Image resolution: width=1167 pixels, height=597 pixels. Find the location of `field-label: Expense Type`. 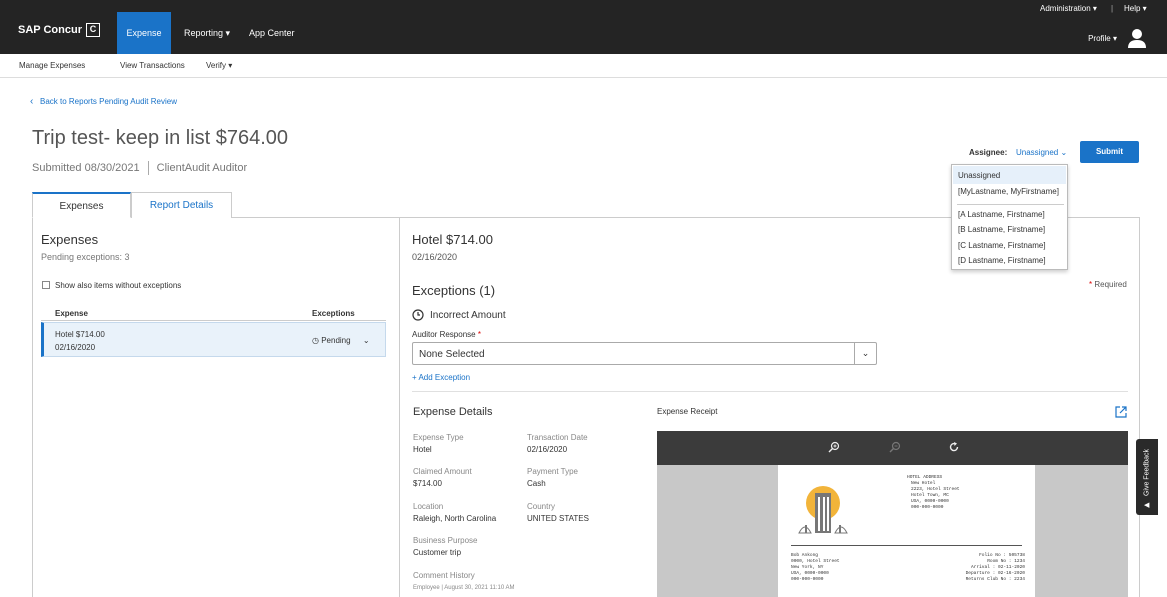

field-label: Expense Type is located at coordinates (438, 437).